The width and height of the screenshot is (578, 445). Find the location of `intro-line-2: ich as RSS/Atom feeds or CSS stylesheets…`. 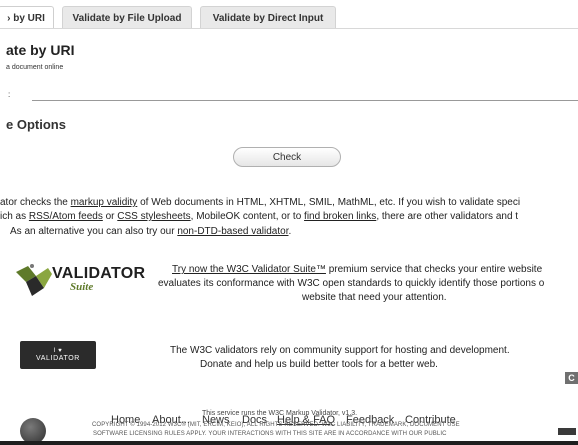

intro-line-2: ich as RSS/Atom feeds or CSS stylesheets… is located at coordinates (259, 216).